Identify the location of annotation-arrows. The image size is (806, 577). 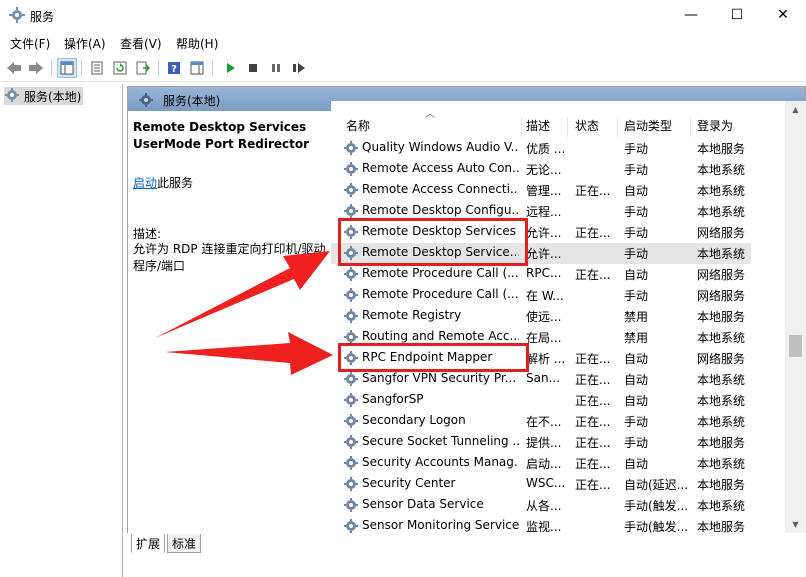
(244, 313).